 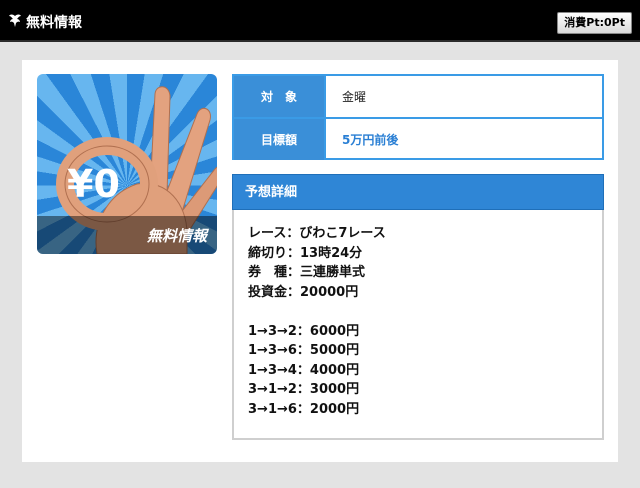 I want to click on info-value-target: 金曜, so click(x=354, y=97).